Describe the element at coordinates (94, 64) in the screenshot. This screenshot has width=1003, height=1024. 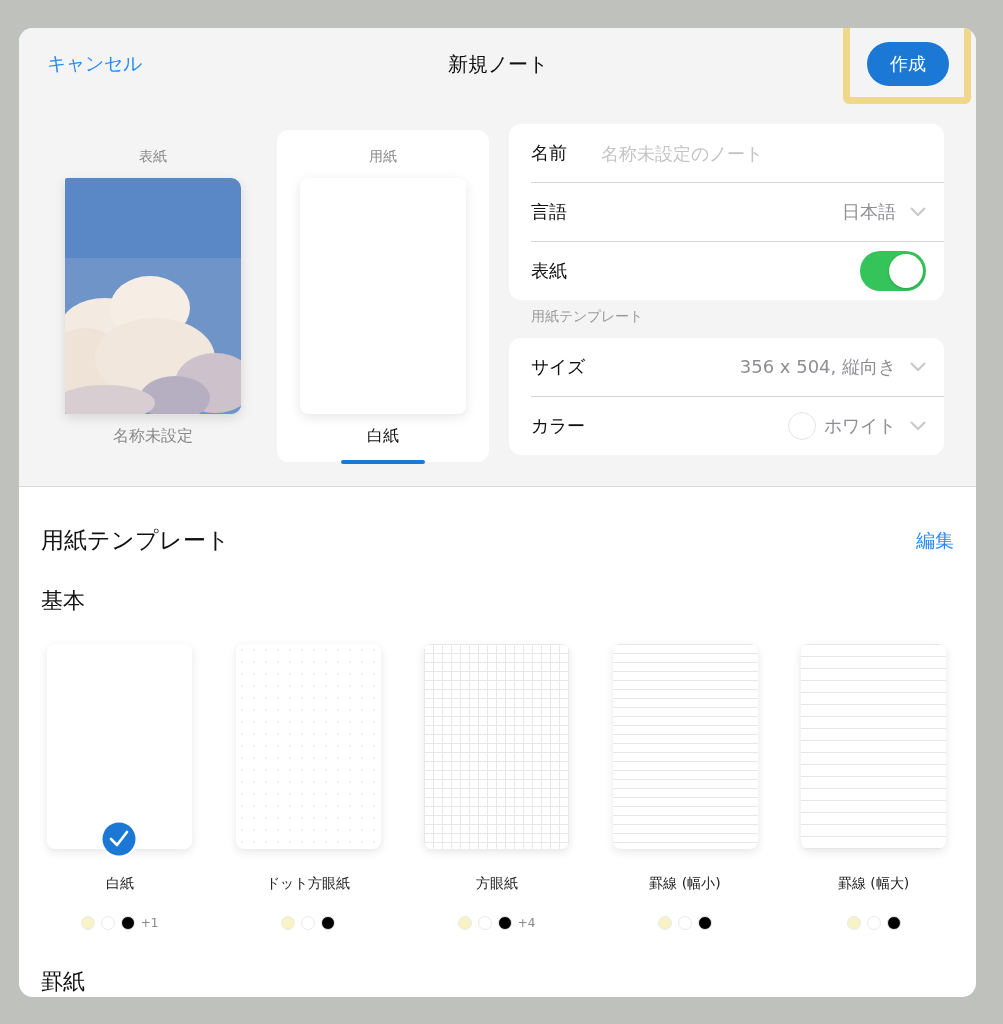
I see `cancel-link: キャンセル` at that location.